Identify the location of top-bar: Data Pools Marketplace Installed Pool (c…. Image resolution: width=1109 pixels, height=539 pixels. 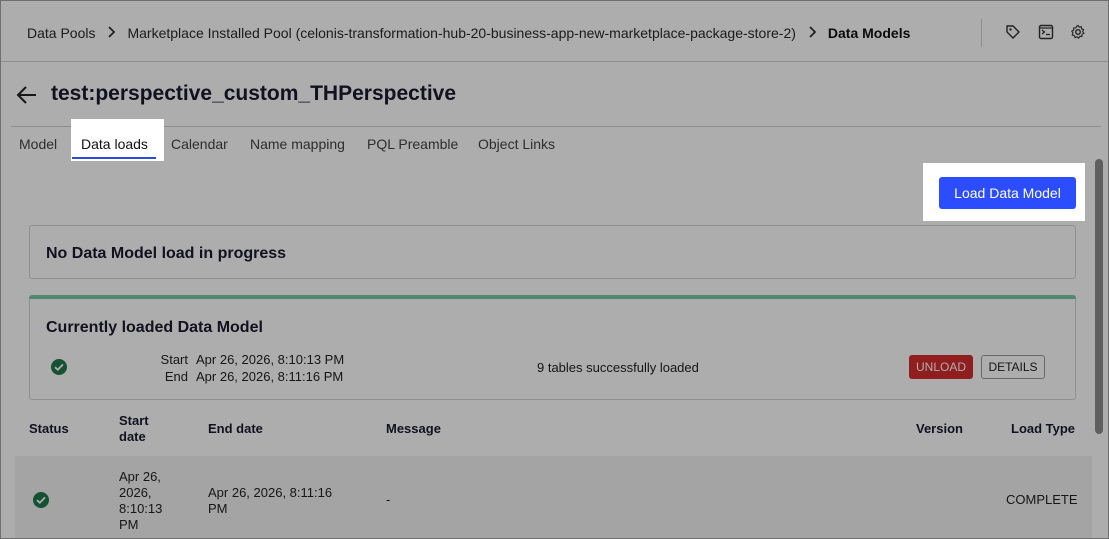
(554, 31).